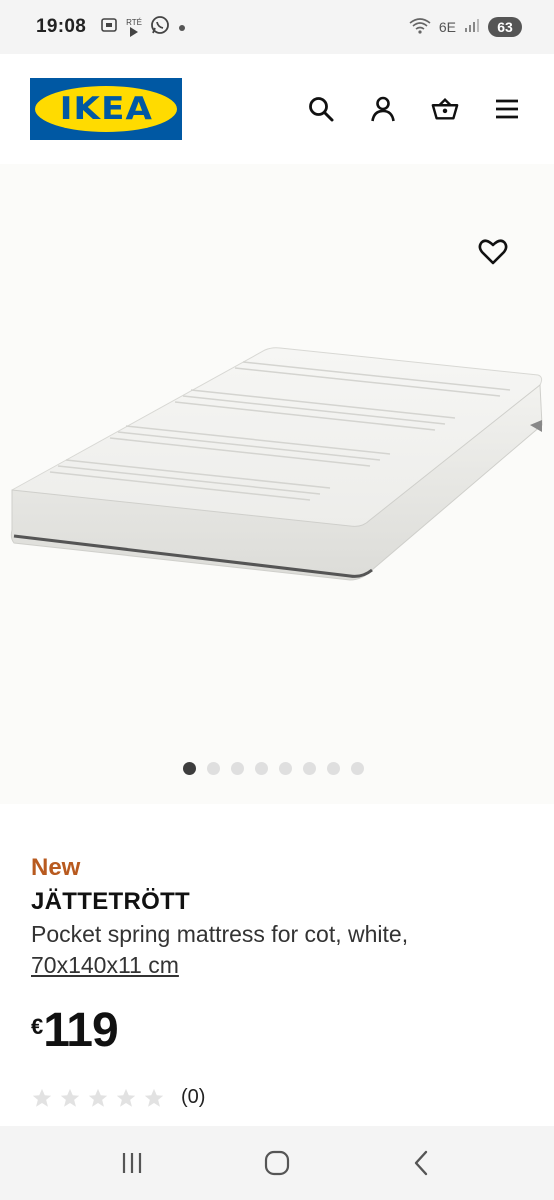 Image resolution: width=554 pixels, height=1200 pixels. What do you see at coordinates (134, 27) in the screenshot?
I see `rte-play-icon: RTÉ` at bounding box center [134, 27].